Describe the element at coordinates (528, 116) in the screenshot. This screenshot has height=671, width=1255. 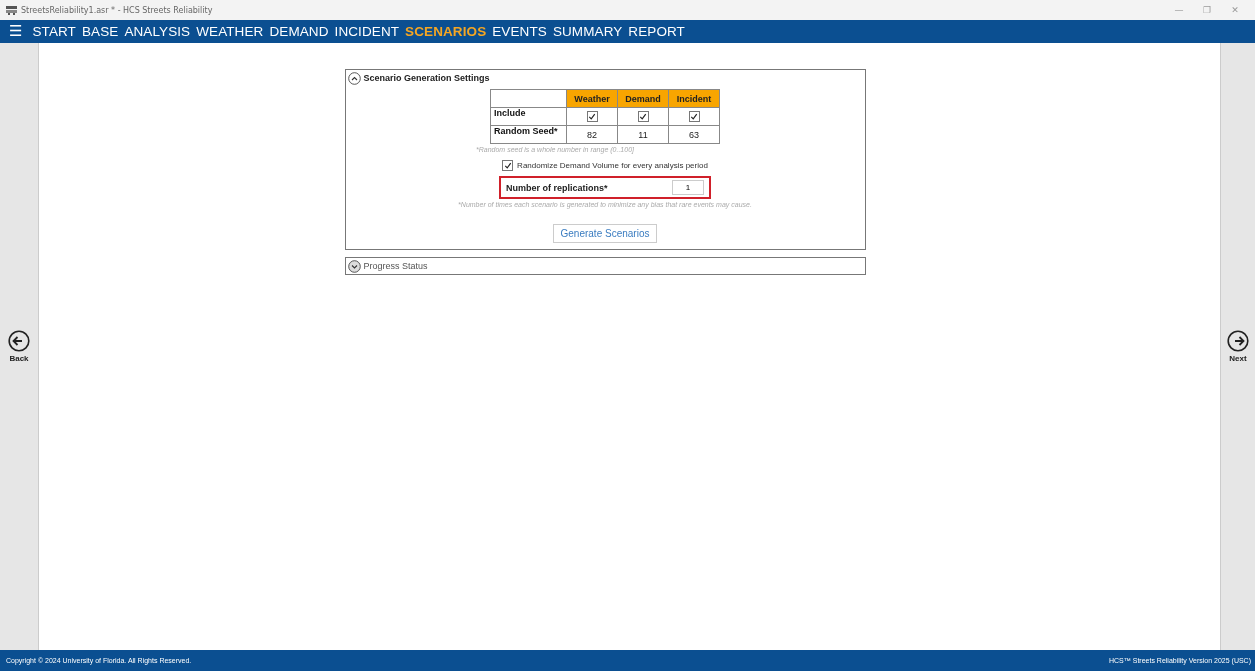
I see `row-header: Include` at that location.